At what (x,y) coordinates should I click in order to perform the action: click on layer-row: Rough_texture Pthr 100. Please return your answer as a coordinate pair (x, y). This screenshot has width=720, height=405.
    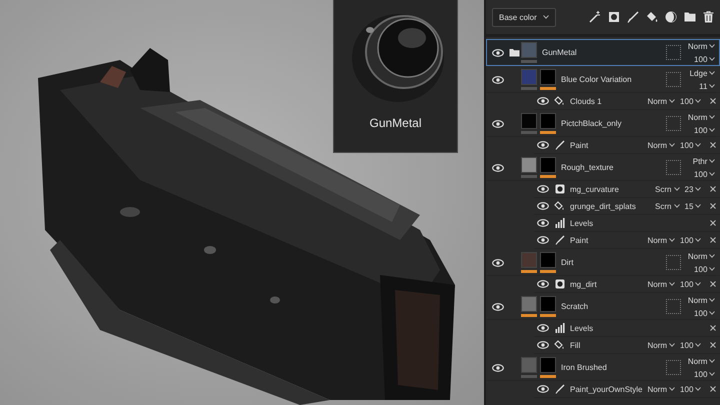
    Looking at the image, I should click on (603, 167).